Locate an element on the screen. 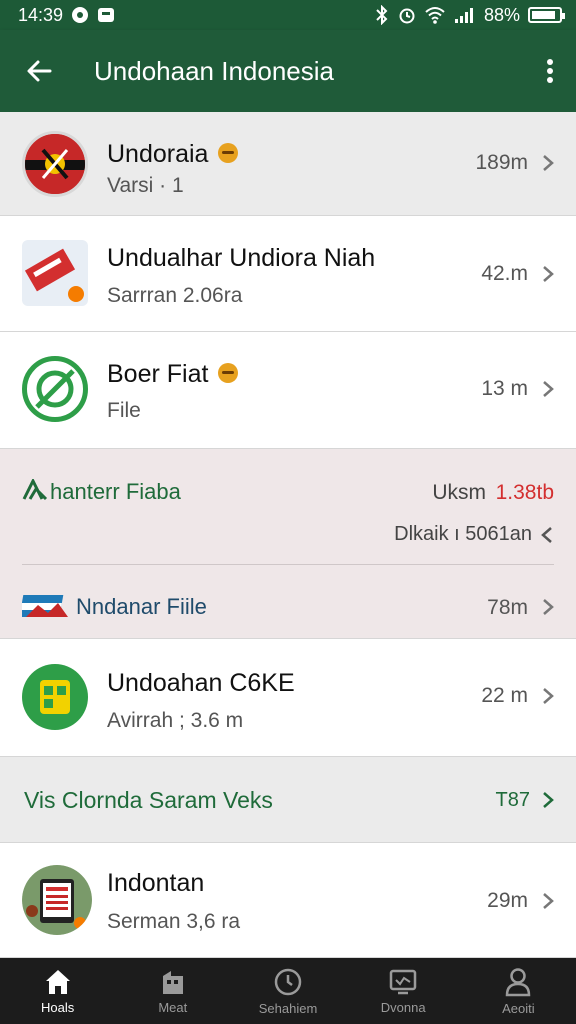  nav-monitor: Dvonna is located at coordinates (403, 991).